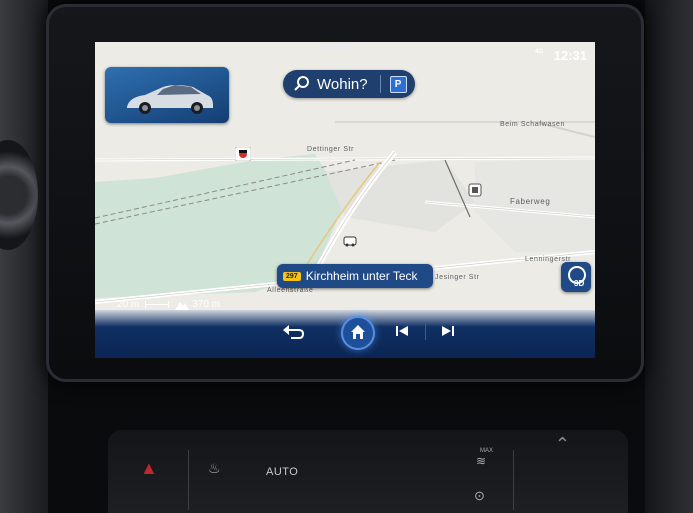 The height and width of the screenshot is (513, 693). Describe the element at coordinates (294, 332) in the screenshot. I see `back-arrow-icon` at that location.